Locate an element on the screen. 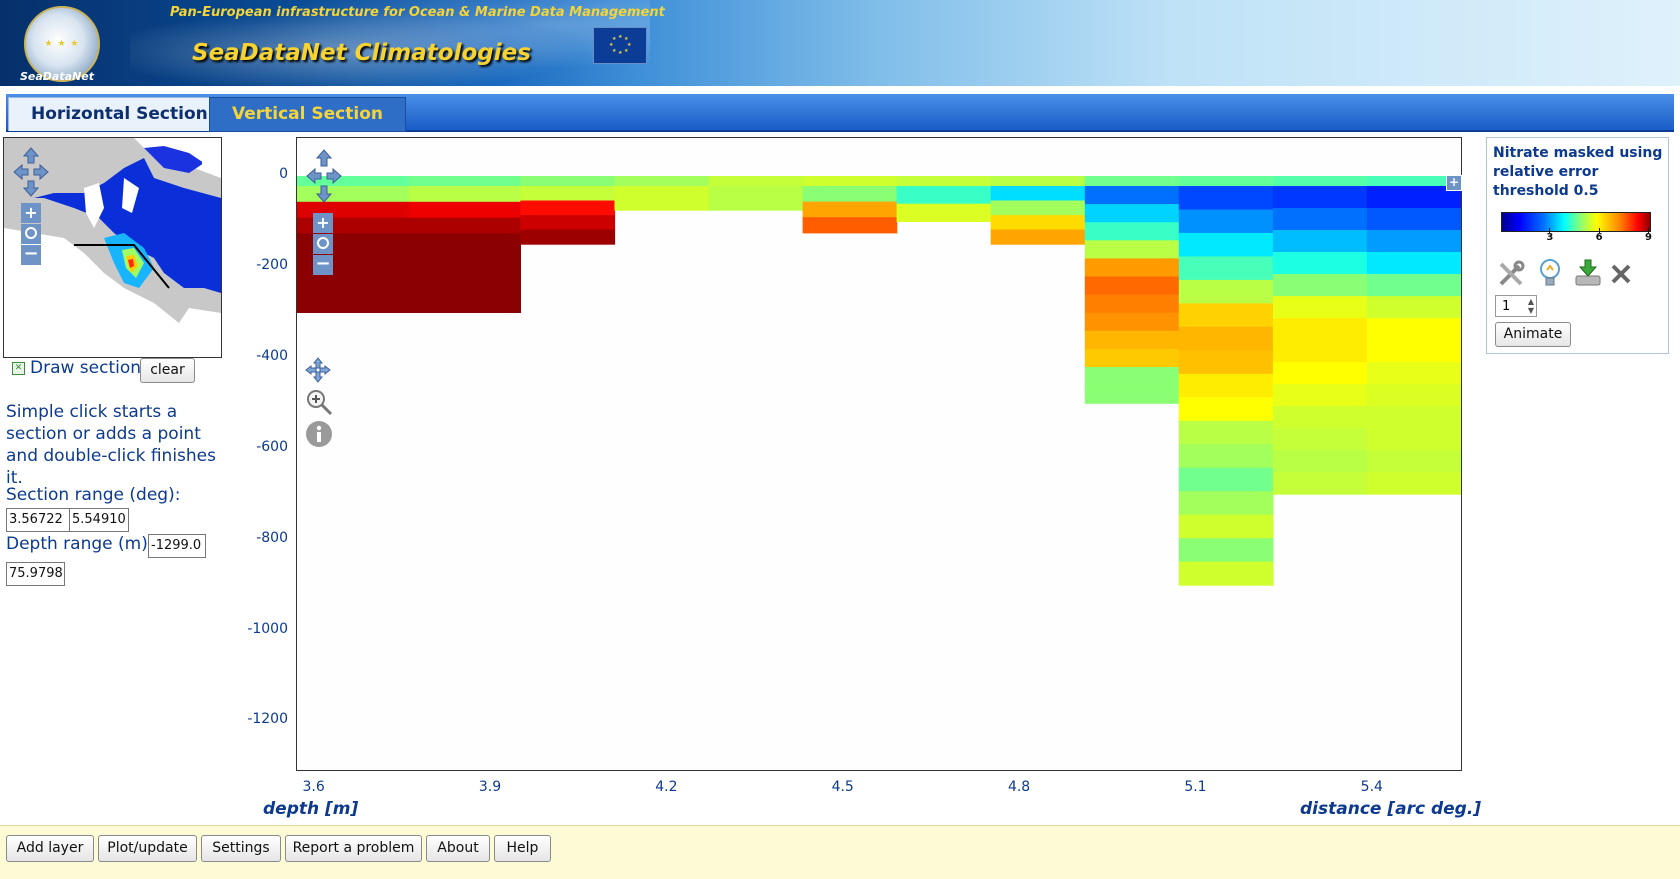 The height and width of the screenshot is (879, 1680). y-tick-label: -400 is located at coordinates (272, 355).